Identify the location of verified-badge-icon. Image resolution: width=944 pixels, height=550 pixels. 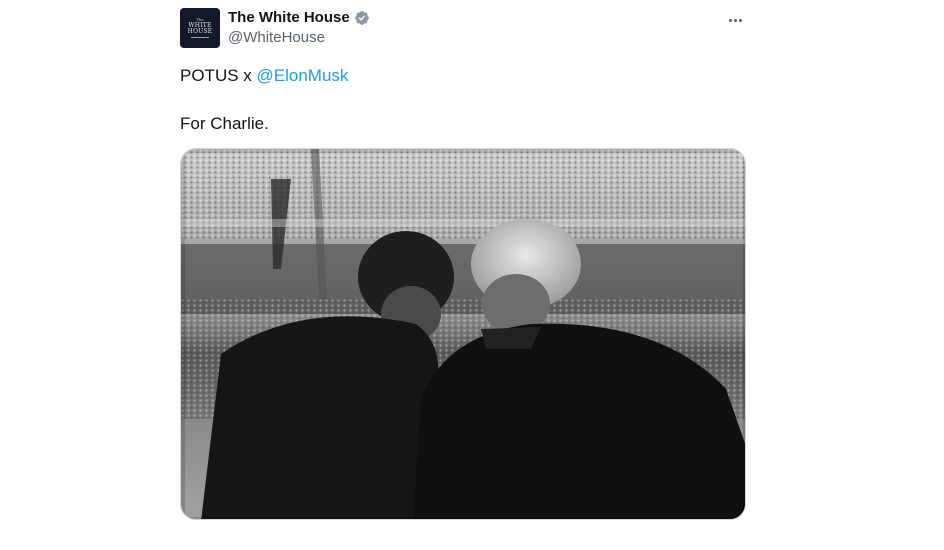
(361, 17).